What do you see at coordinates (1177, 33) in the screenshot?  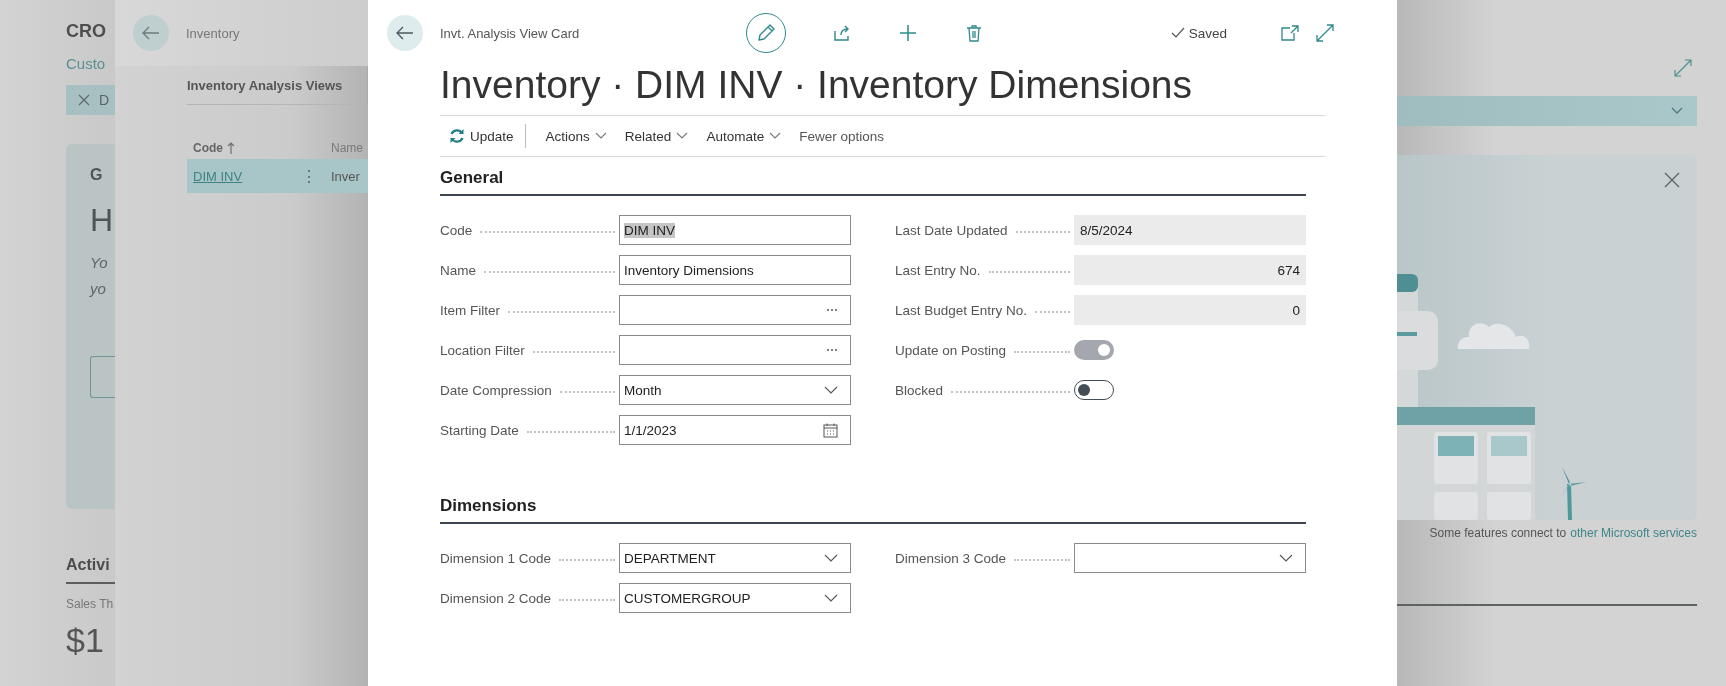 I see `checkmark-icon` at bounding box center [1177, 33].